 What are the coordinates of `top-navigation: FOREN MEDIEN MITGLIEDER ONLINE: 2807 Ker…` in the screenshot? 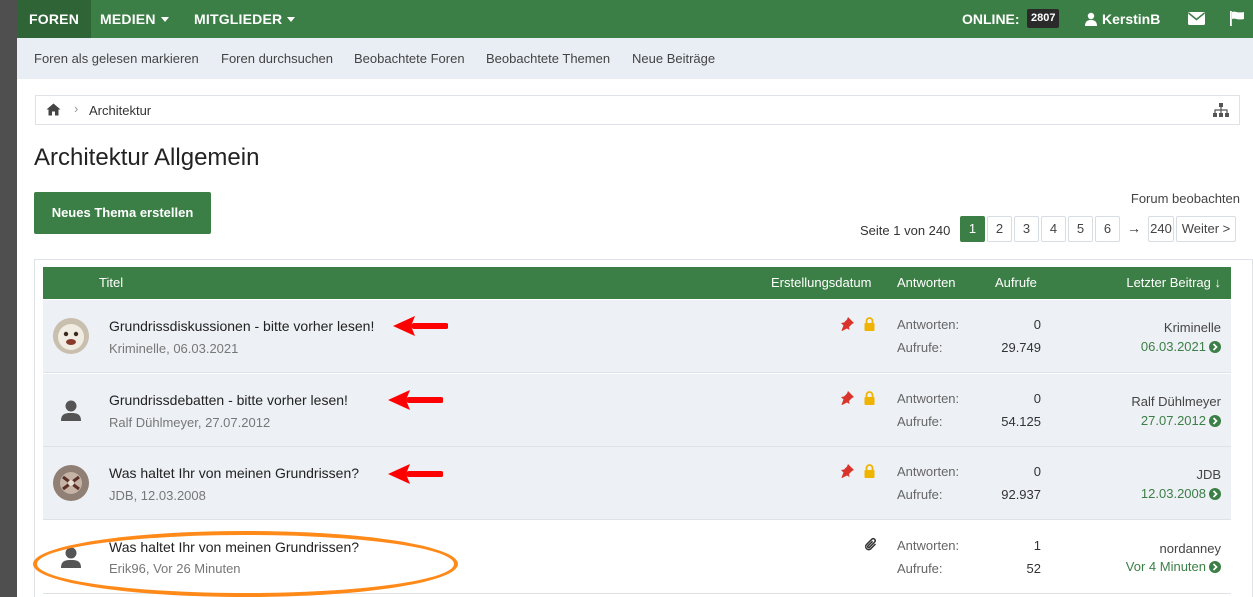 It's located at (635, 19).